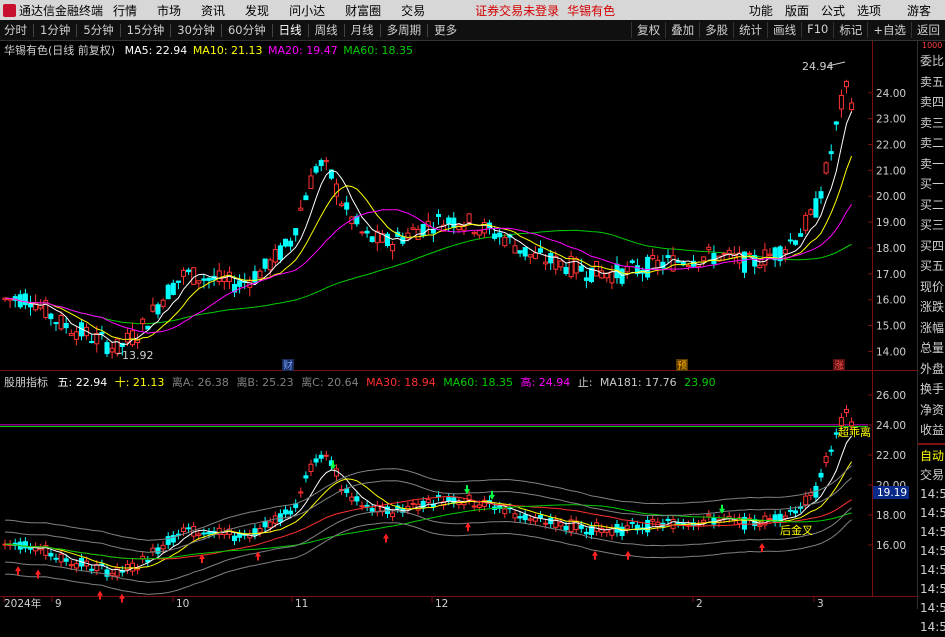 This screenshot has height=637, width=945. I want to click on x-tick-4: 12, so click(441, 603).